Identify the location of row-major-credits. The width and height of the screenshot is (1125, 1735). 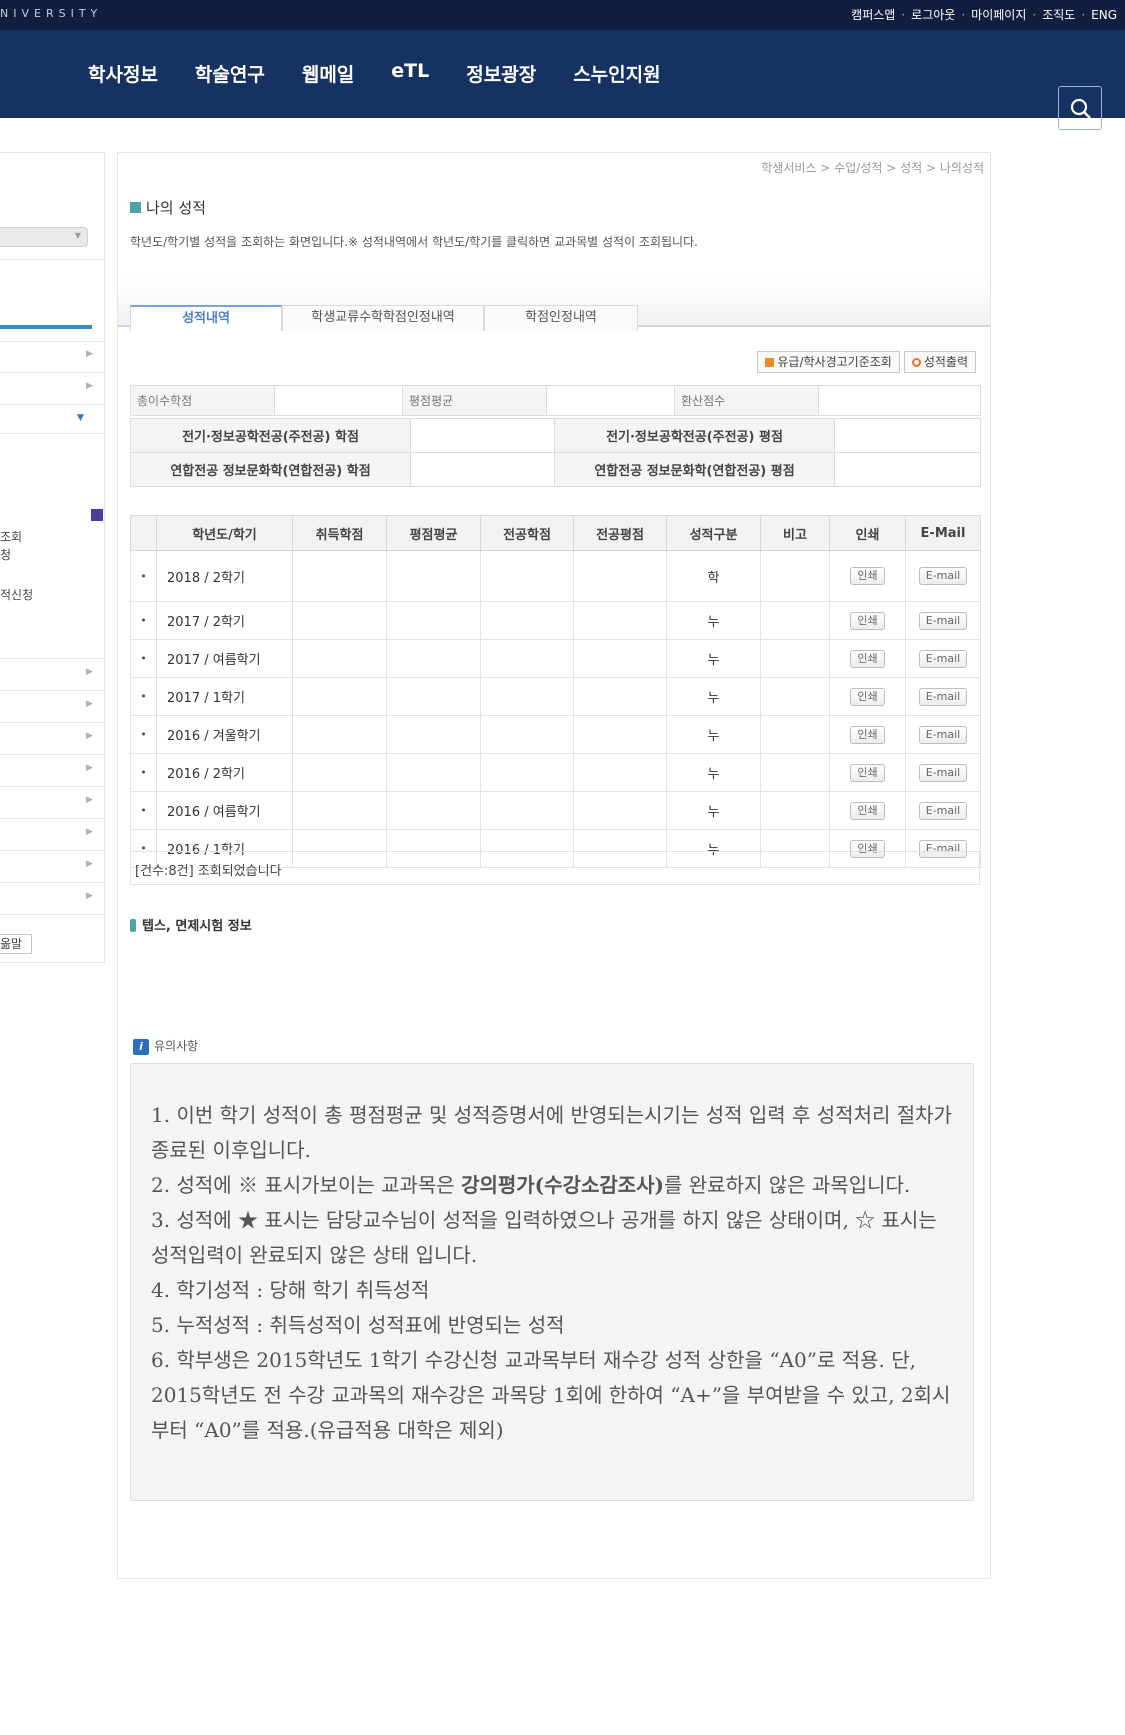
(527, 696).